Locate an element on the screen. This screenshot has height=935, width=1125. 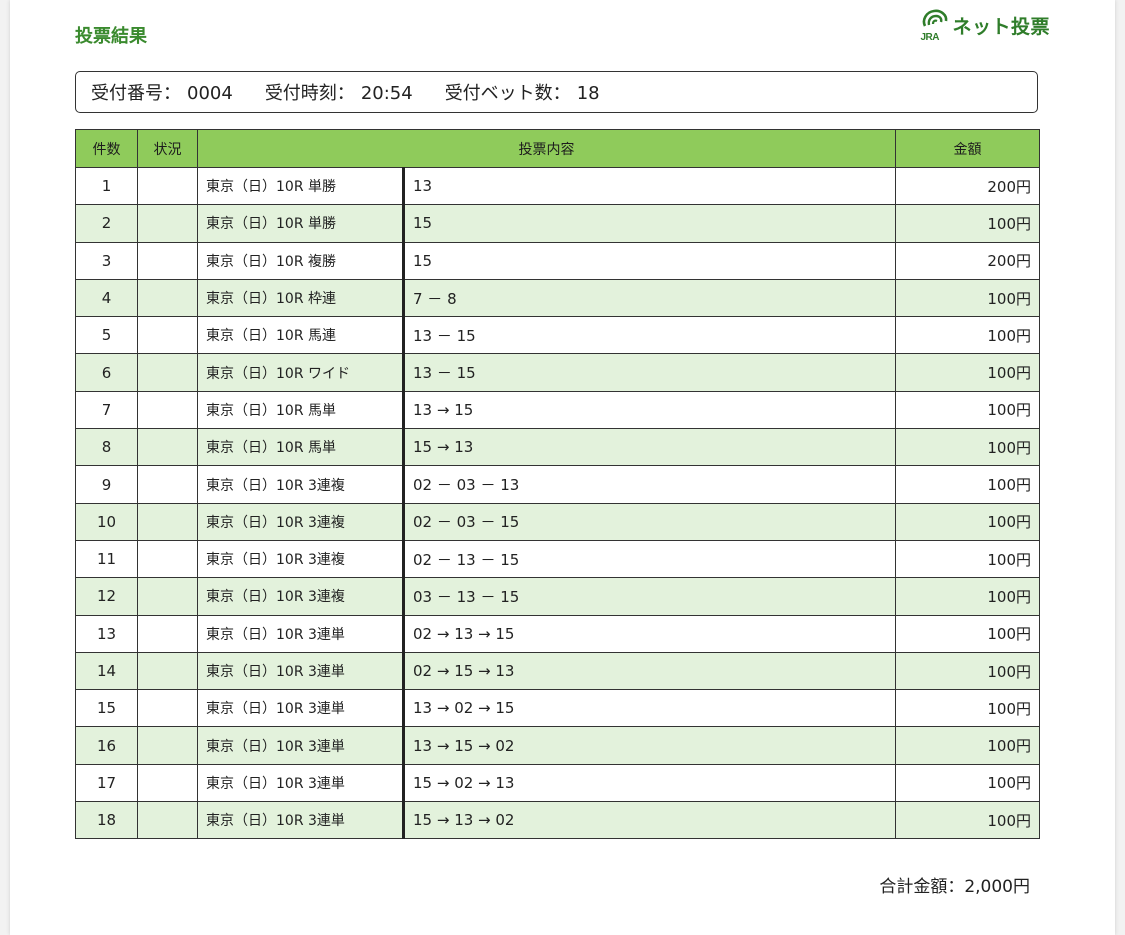
table-row: 2 東京（日）10R 単勝 15 100円 is located at coordinates (557, 223).